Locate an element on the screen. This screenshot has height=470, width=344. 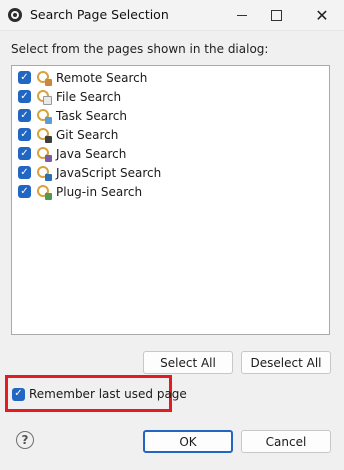
list-item-remote-search: ✓ Remote Search is located at coordinates (82, 77).